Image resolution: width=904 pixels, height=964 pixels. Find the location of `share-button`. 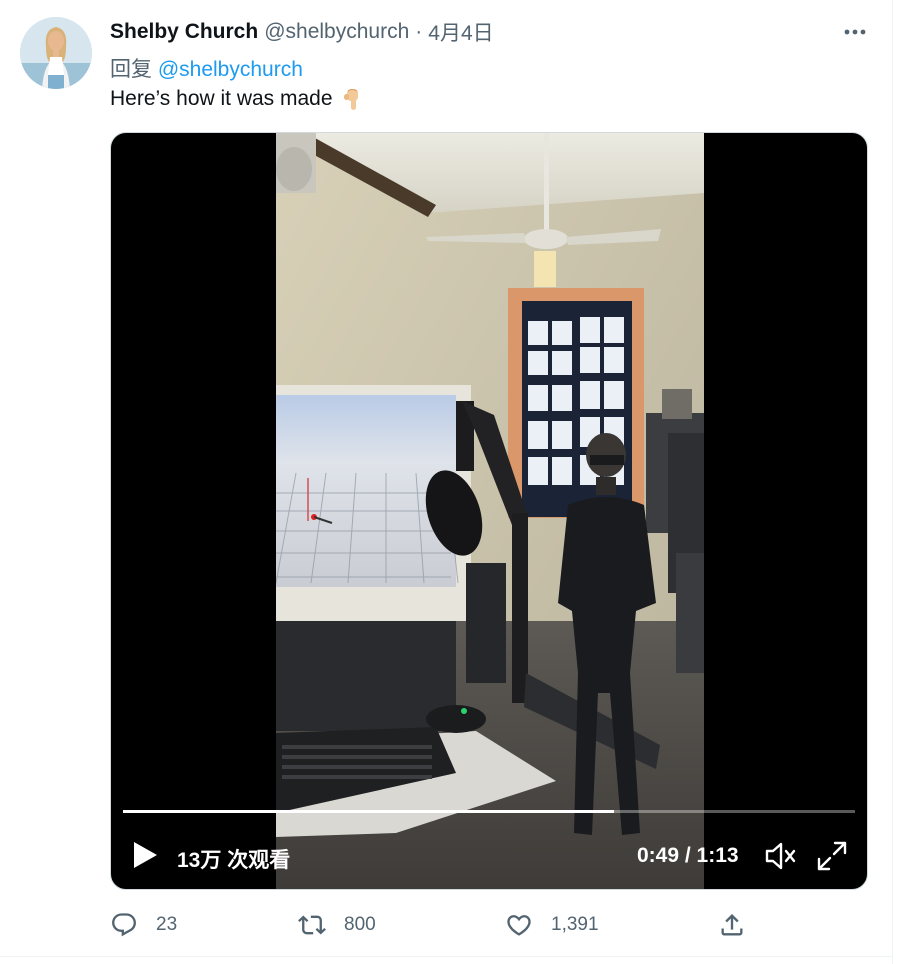

share-button is located at coordinates (741, 925).